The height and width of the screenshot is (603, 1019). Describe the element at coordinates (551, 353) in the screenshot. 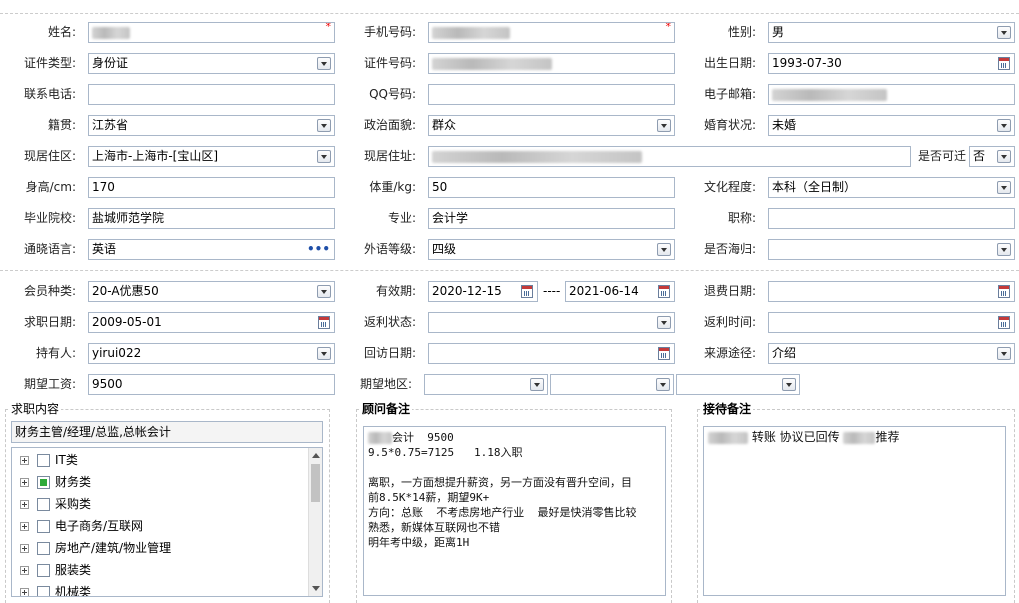

I see `visit-date-input` at that location.